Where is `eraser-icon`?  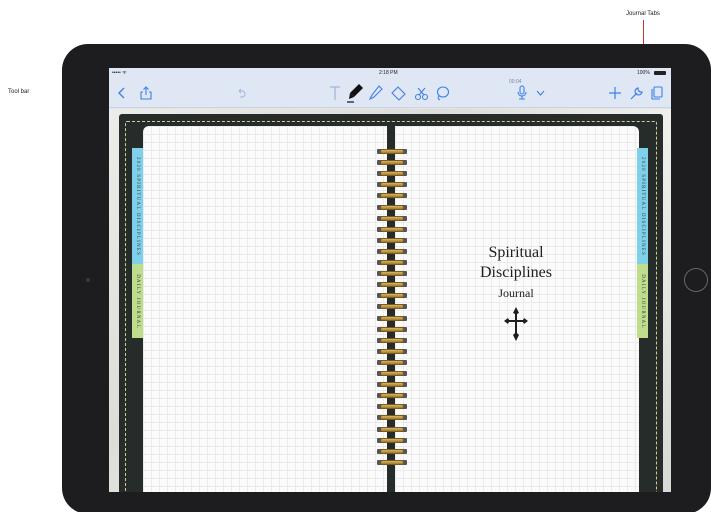 eraser-icon is located at coordinates (421, 93).